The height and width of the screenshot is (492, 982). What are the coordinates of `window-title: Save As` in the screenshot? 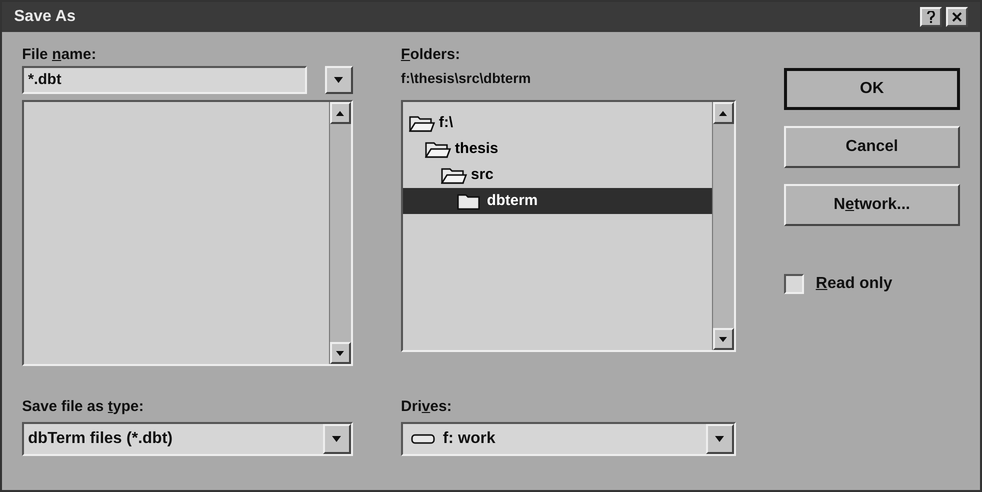 It's located at (45, 17).